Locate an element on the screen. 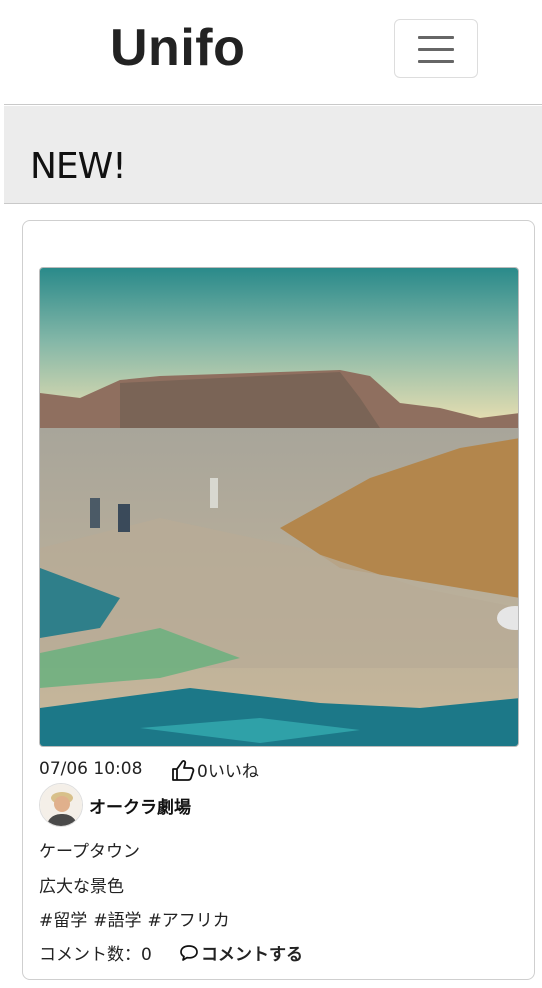 Image resolution: width=542 pixels, height=988 pixels. tag-link: #留学 is located at coordinates (63, 921).